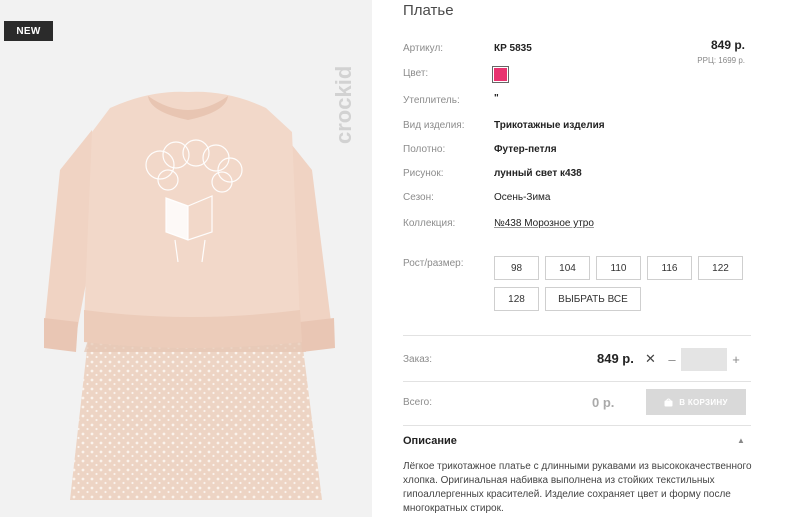  Describe the element at coordinates (500, 74) in the screenshot. I see `color-swatch` at that location.